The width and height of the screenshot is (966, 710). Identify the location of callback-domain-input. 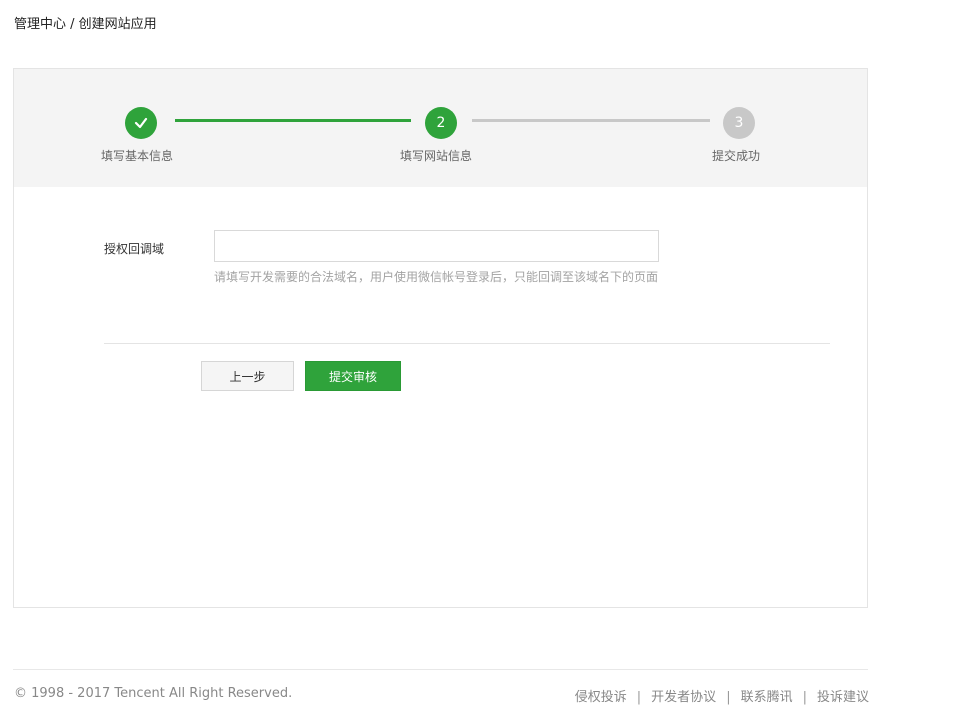
(436, 246).